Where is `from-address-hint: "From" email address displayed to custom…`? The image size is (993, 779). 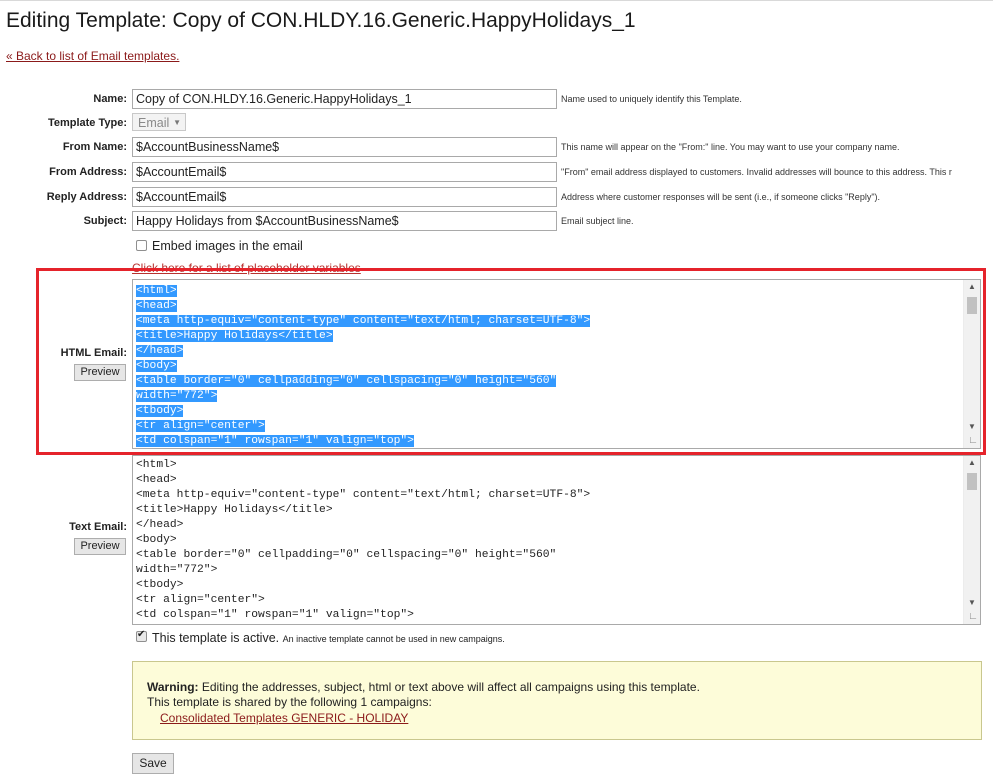 from-address-hint: "From" email address displayed to custom… is located at coordinates (756, 172).